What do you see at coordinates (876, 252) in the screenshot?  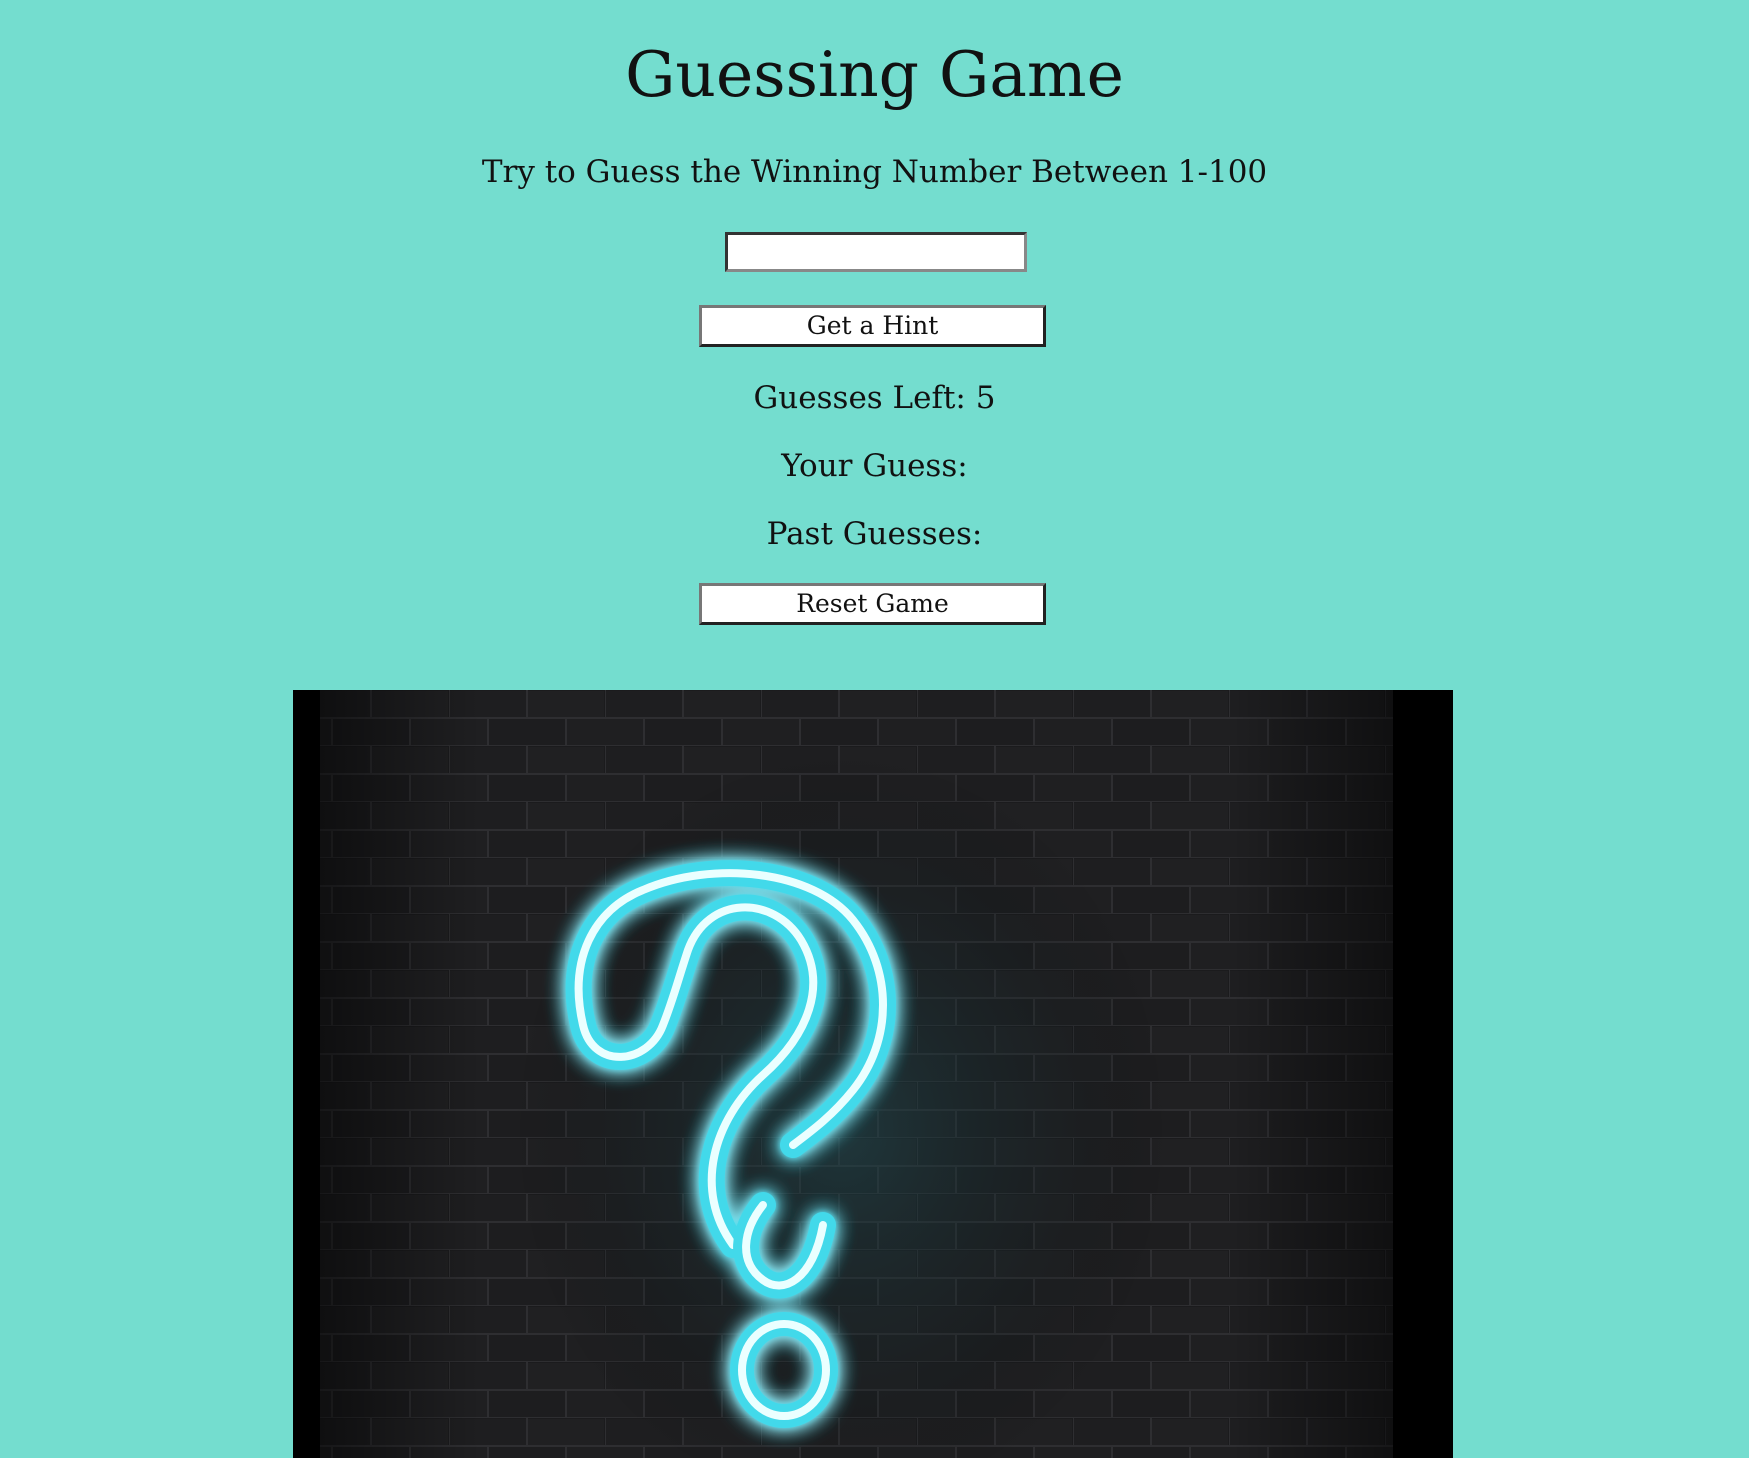 I see `guess-input` at bounding box center [876, 252].